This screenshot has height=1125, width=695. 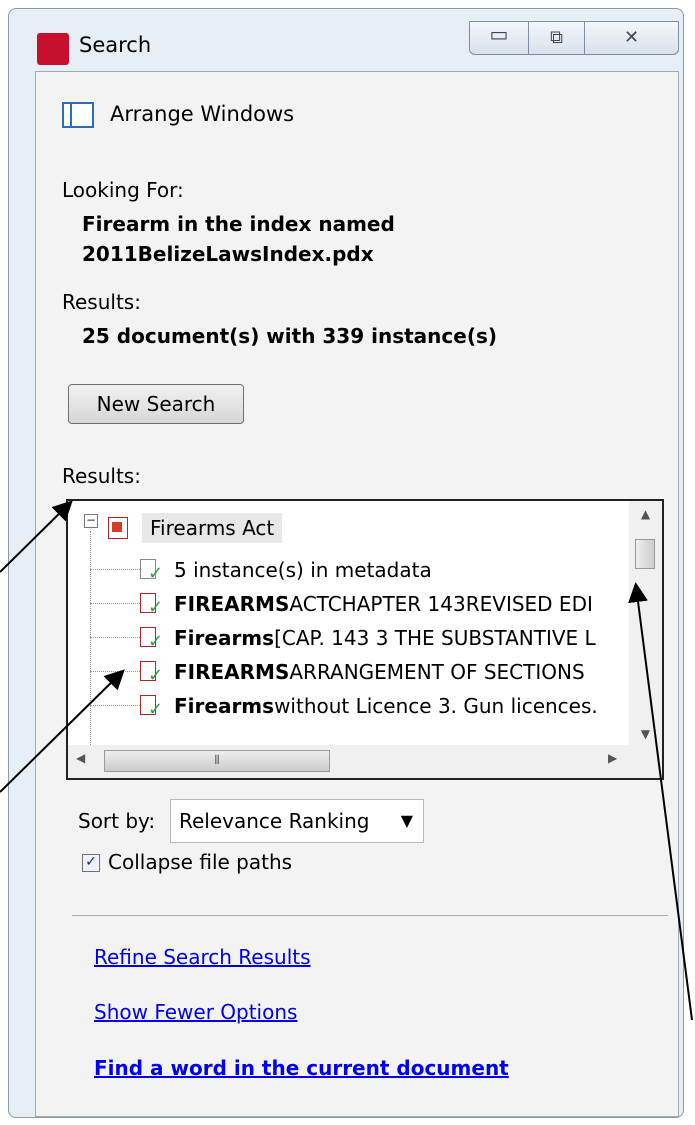 What do you see at coordinates (91, 521) in the screenshot?
I see `collapse-toggle-icon: −` at bounding box center [91, 521].